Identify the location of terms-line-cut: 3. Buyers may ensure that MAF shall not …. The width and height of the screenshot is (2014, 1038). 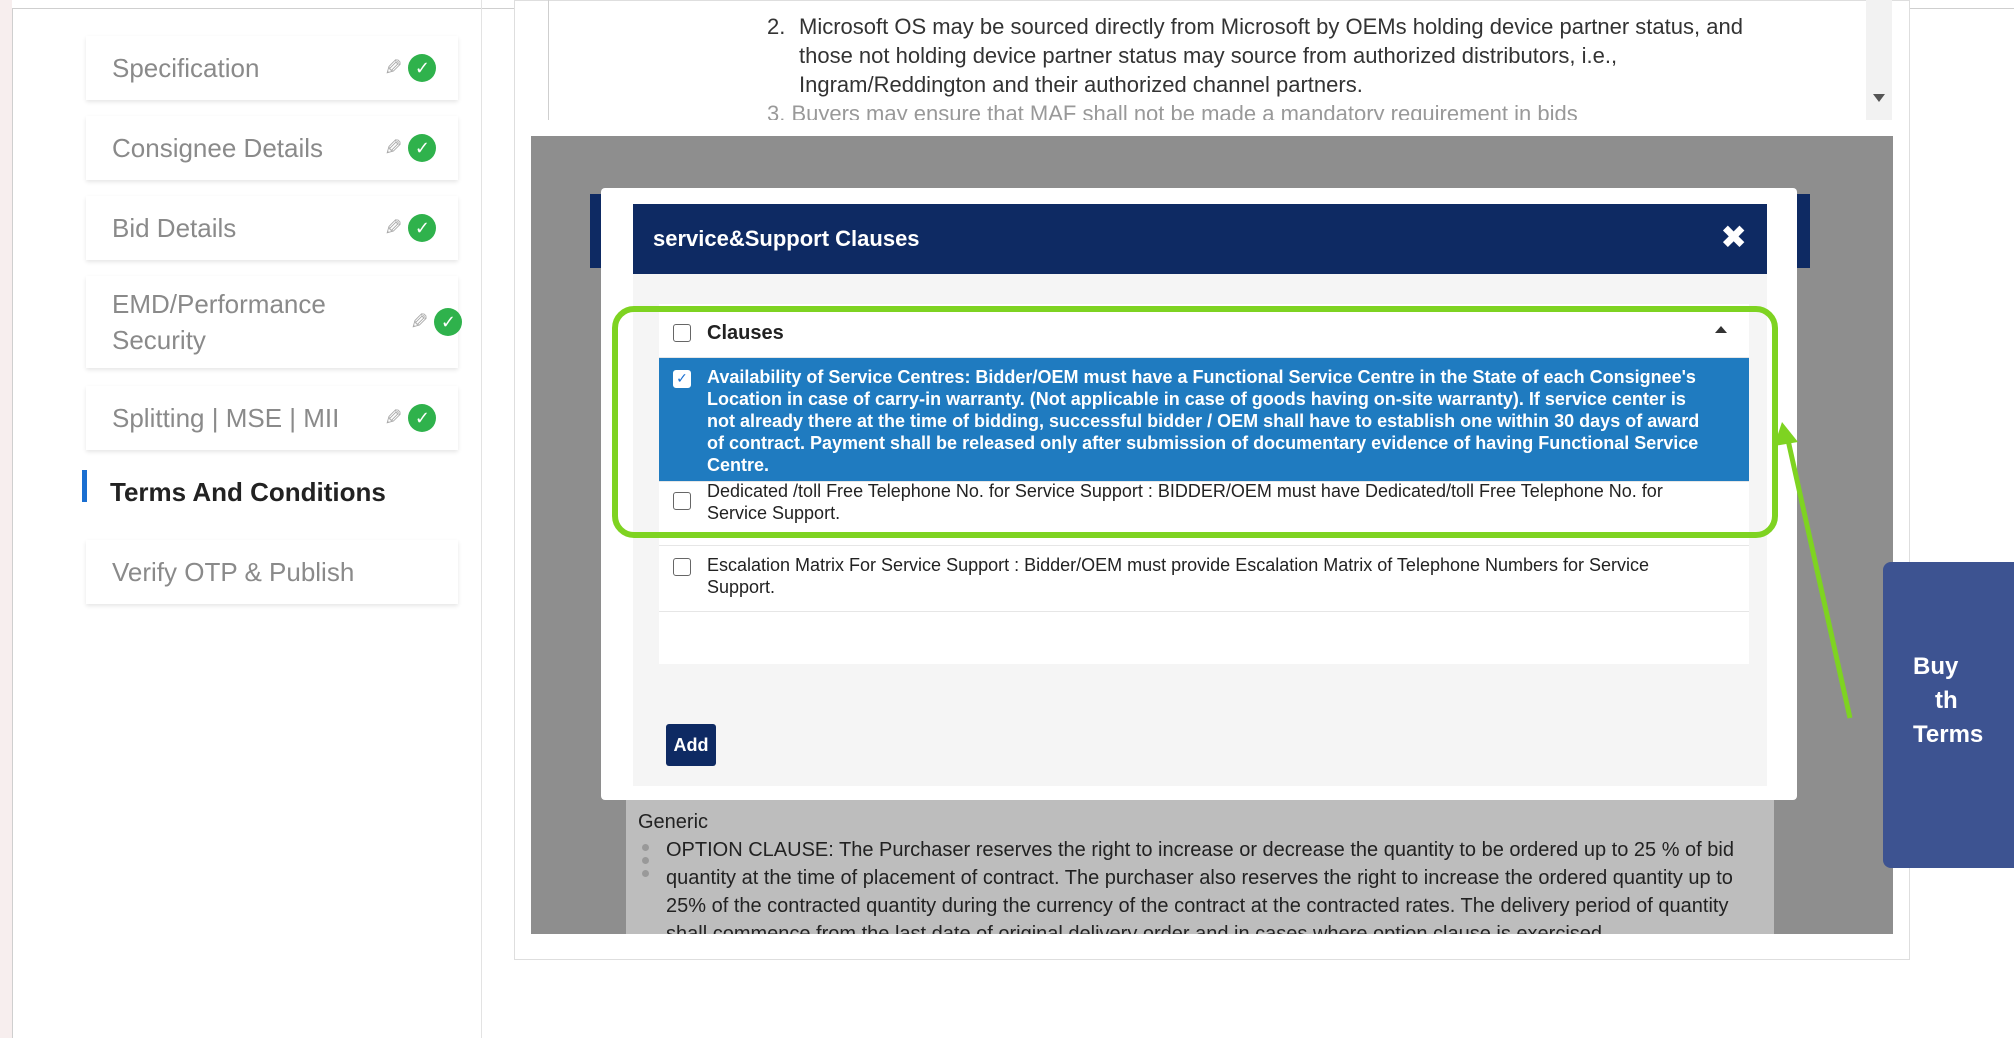
(1172, 110).